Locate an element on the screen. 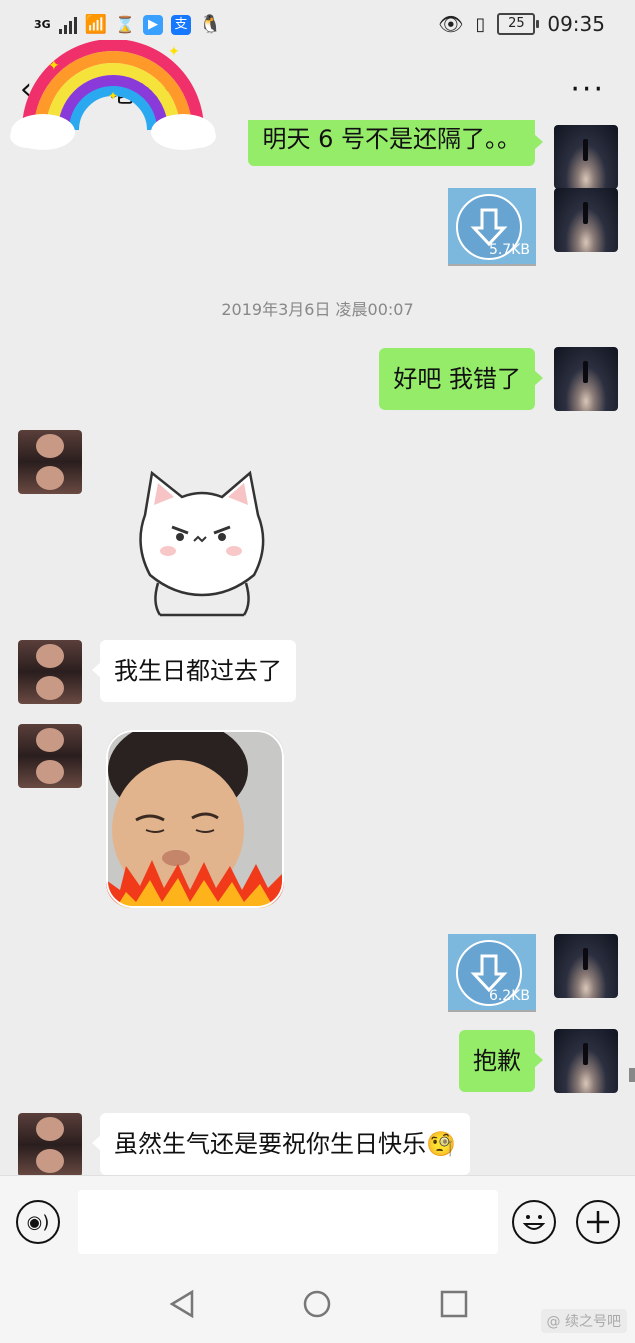 The width and height of the screenshot is (635, 1343). back-nav-icon is located at coordinates (182, 1304).